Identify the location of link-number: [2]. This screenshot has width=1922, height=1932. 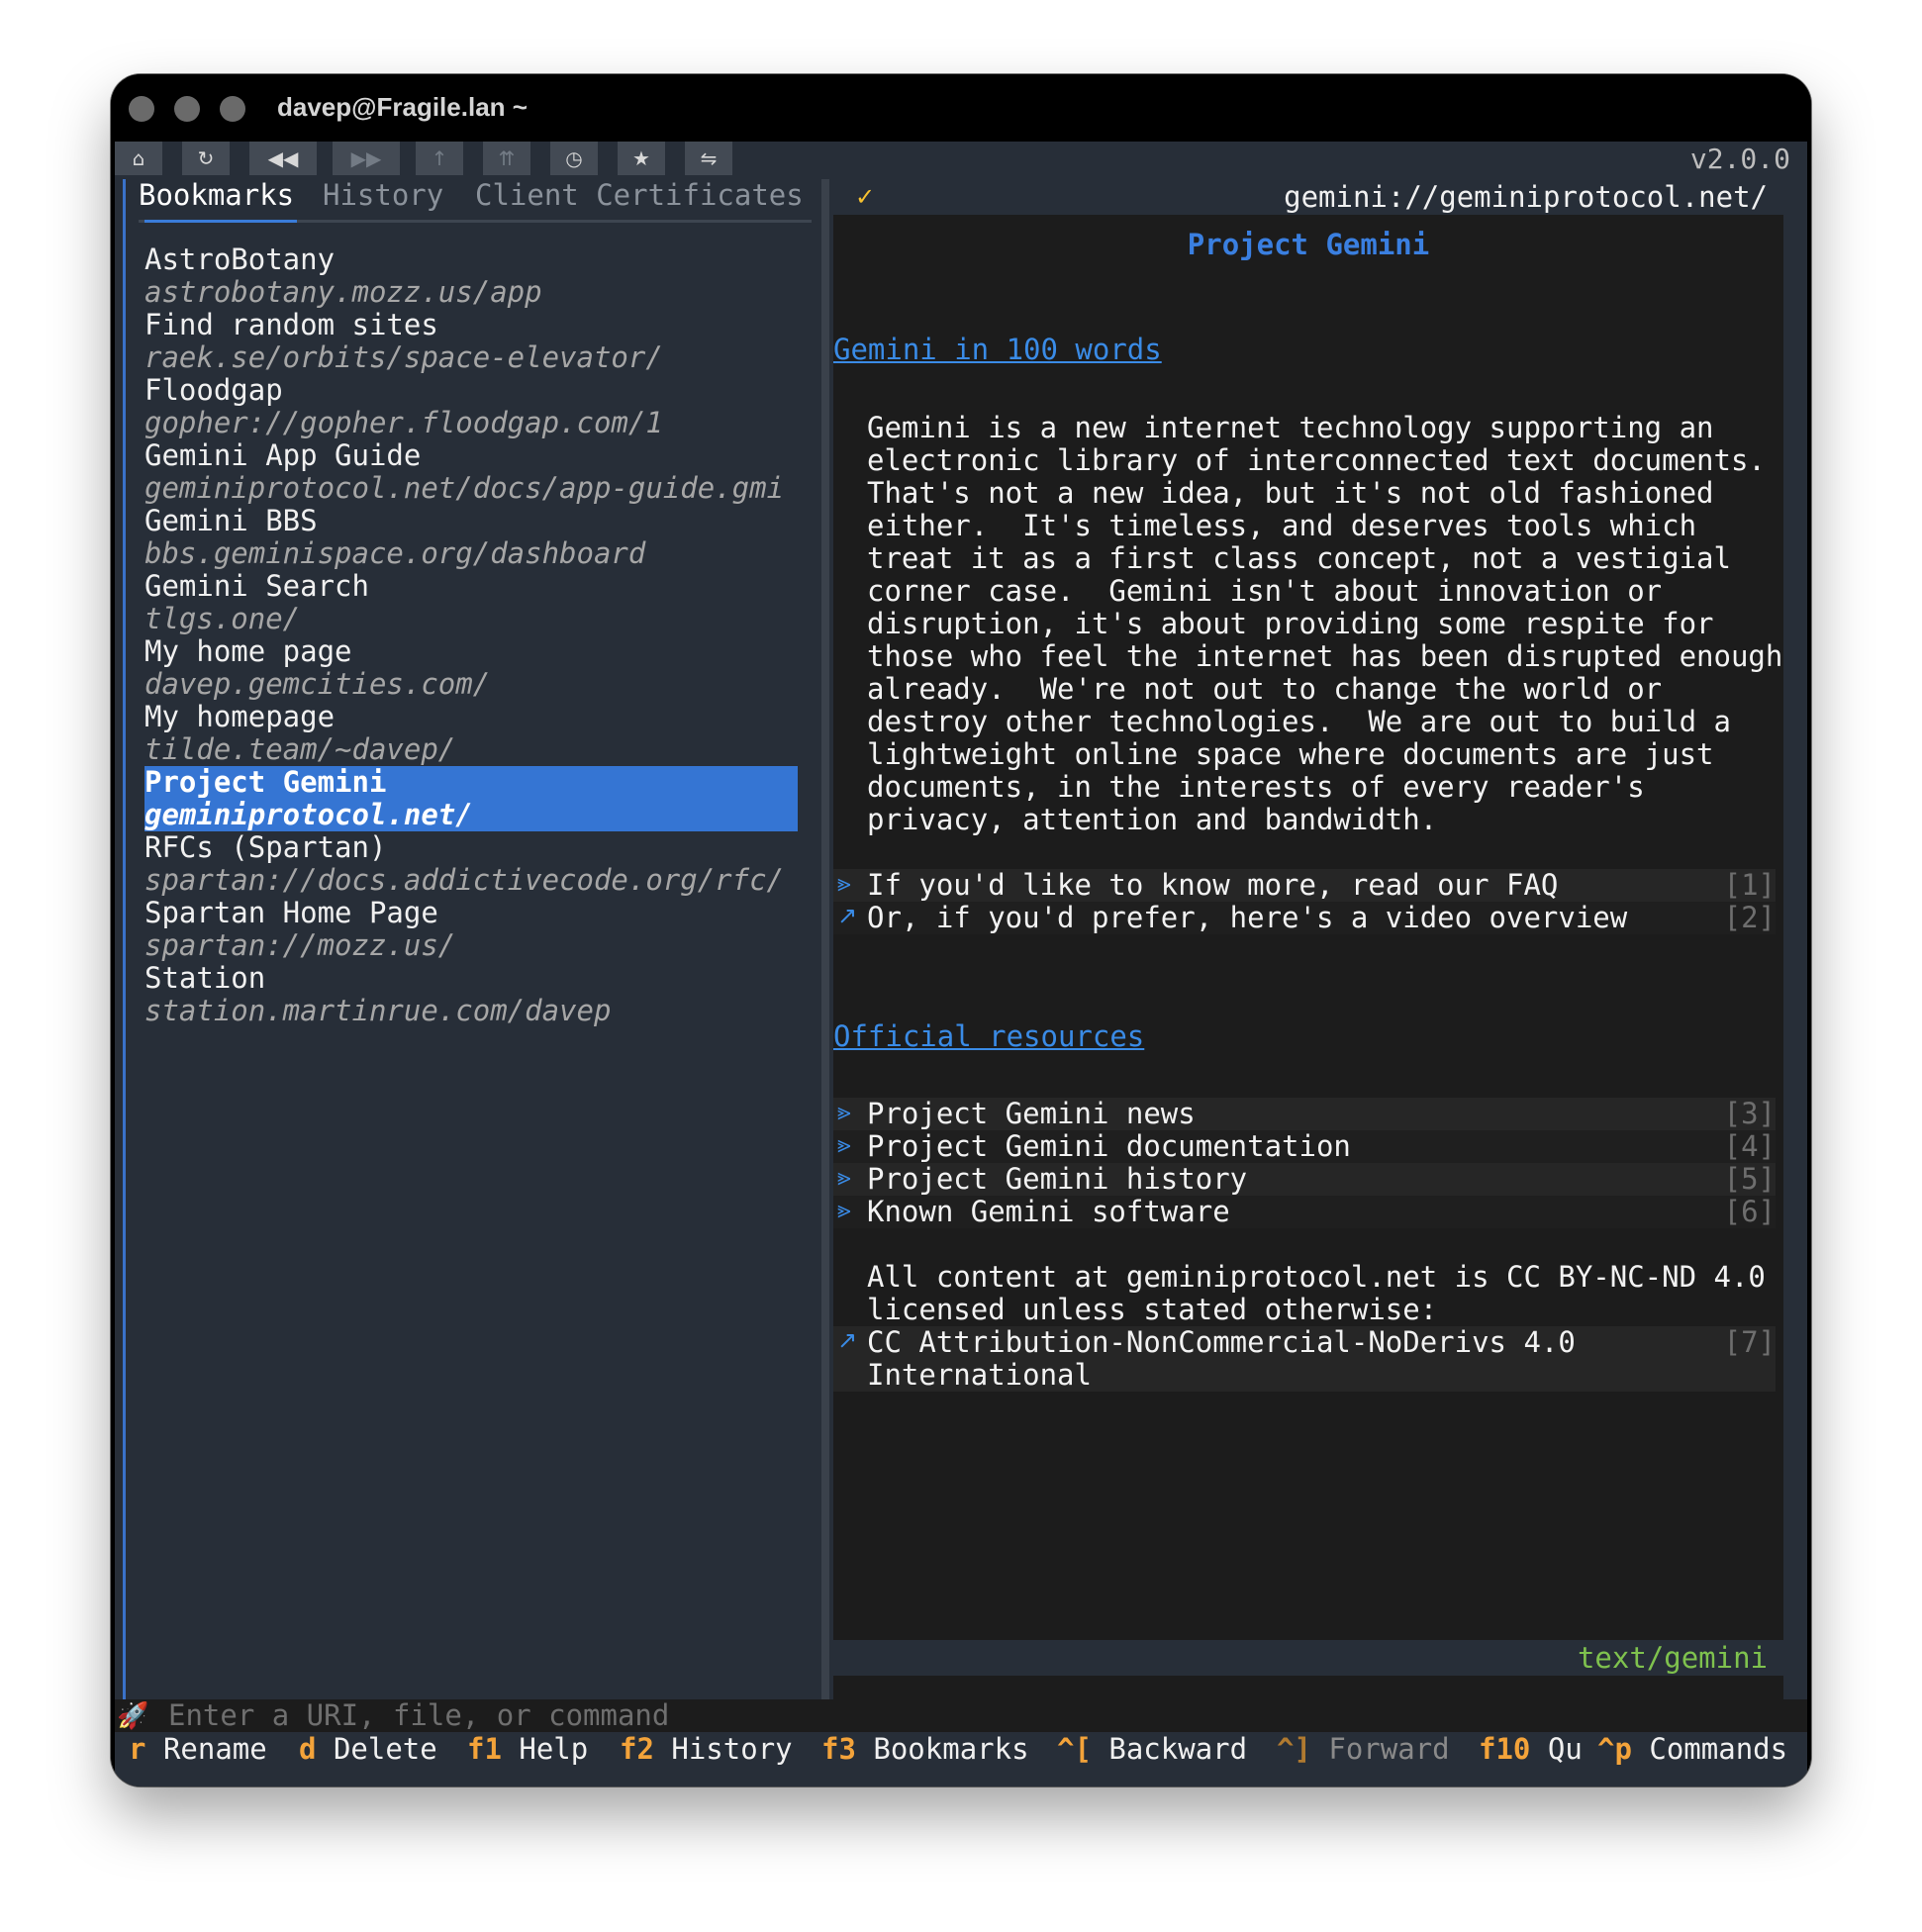
(1749, 917).